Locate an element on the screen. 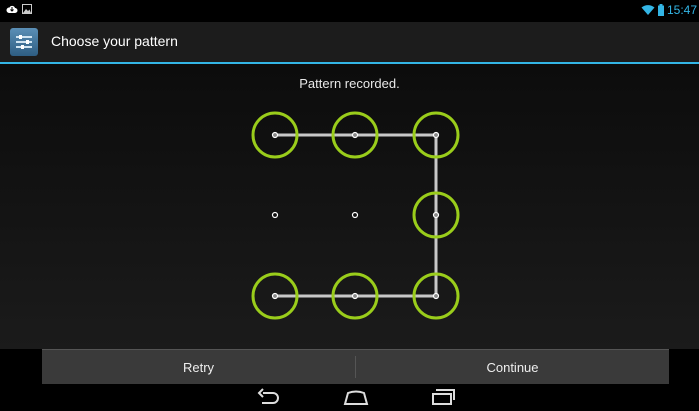  recents-icon is located at coordinates (443, 397).